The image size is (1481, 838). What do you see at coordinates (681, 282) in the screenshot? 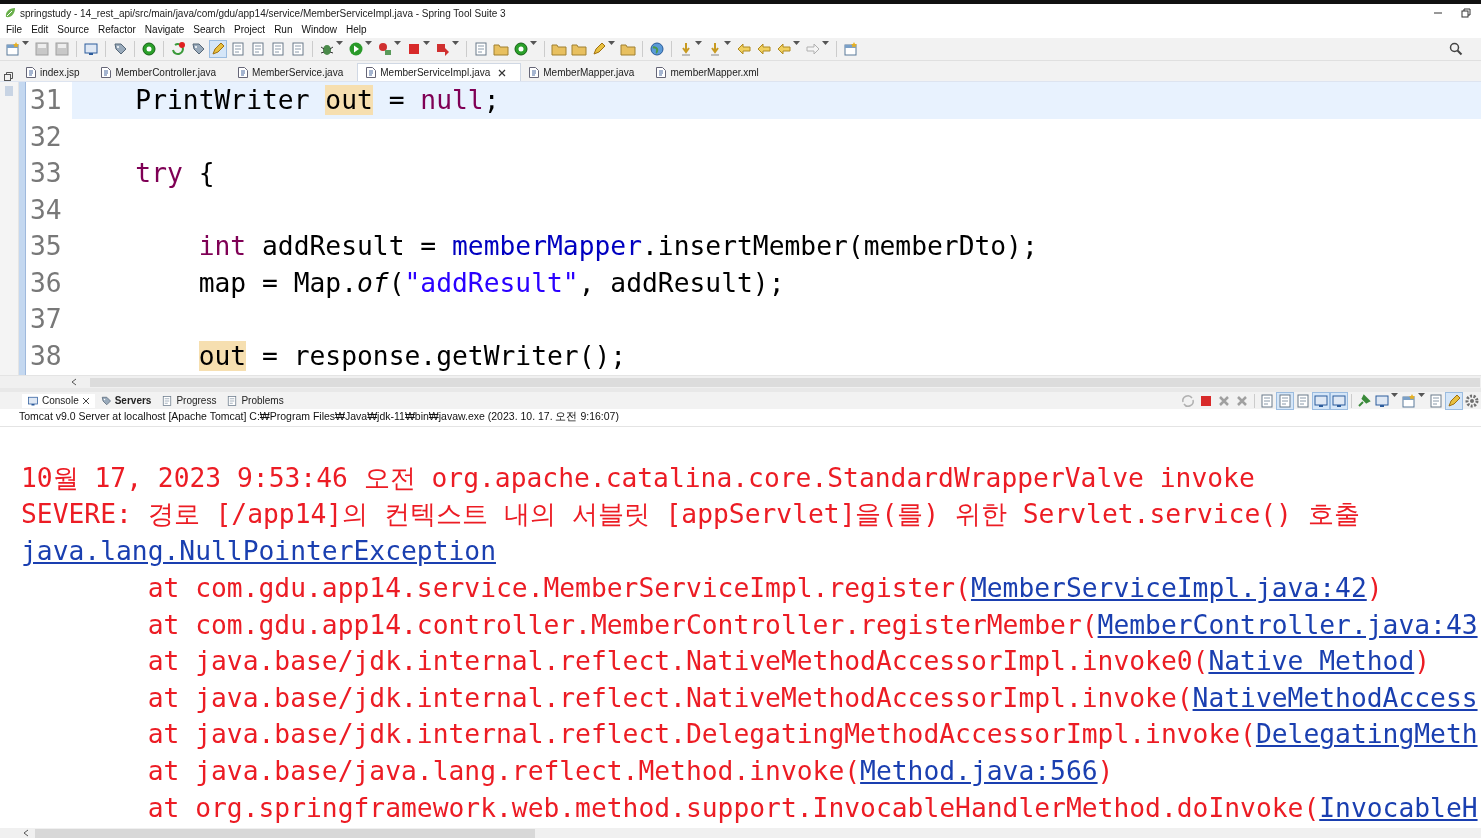
I see `code-text: , addResult);` at bounding box center [681, 282].